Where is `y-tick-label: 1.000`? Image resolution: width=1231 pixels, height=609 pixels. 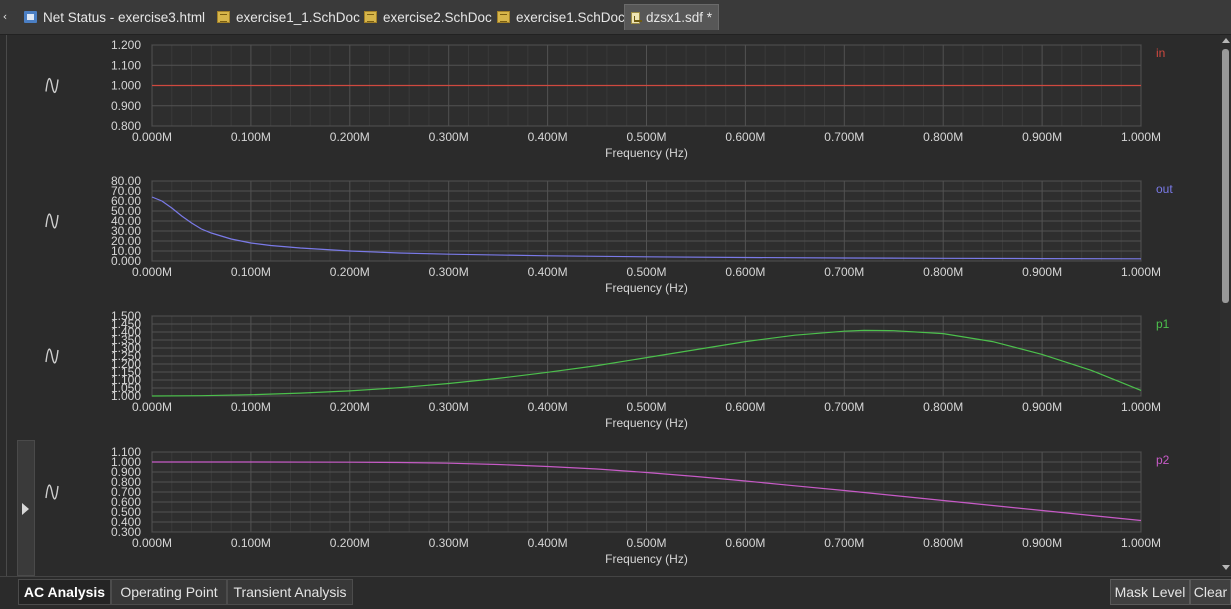
y-tick-label: 1.000 is located at coordinates (126, 86).